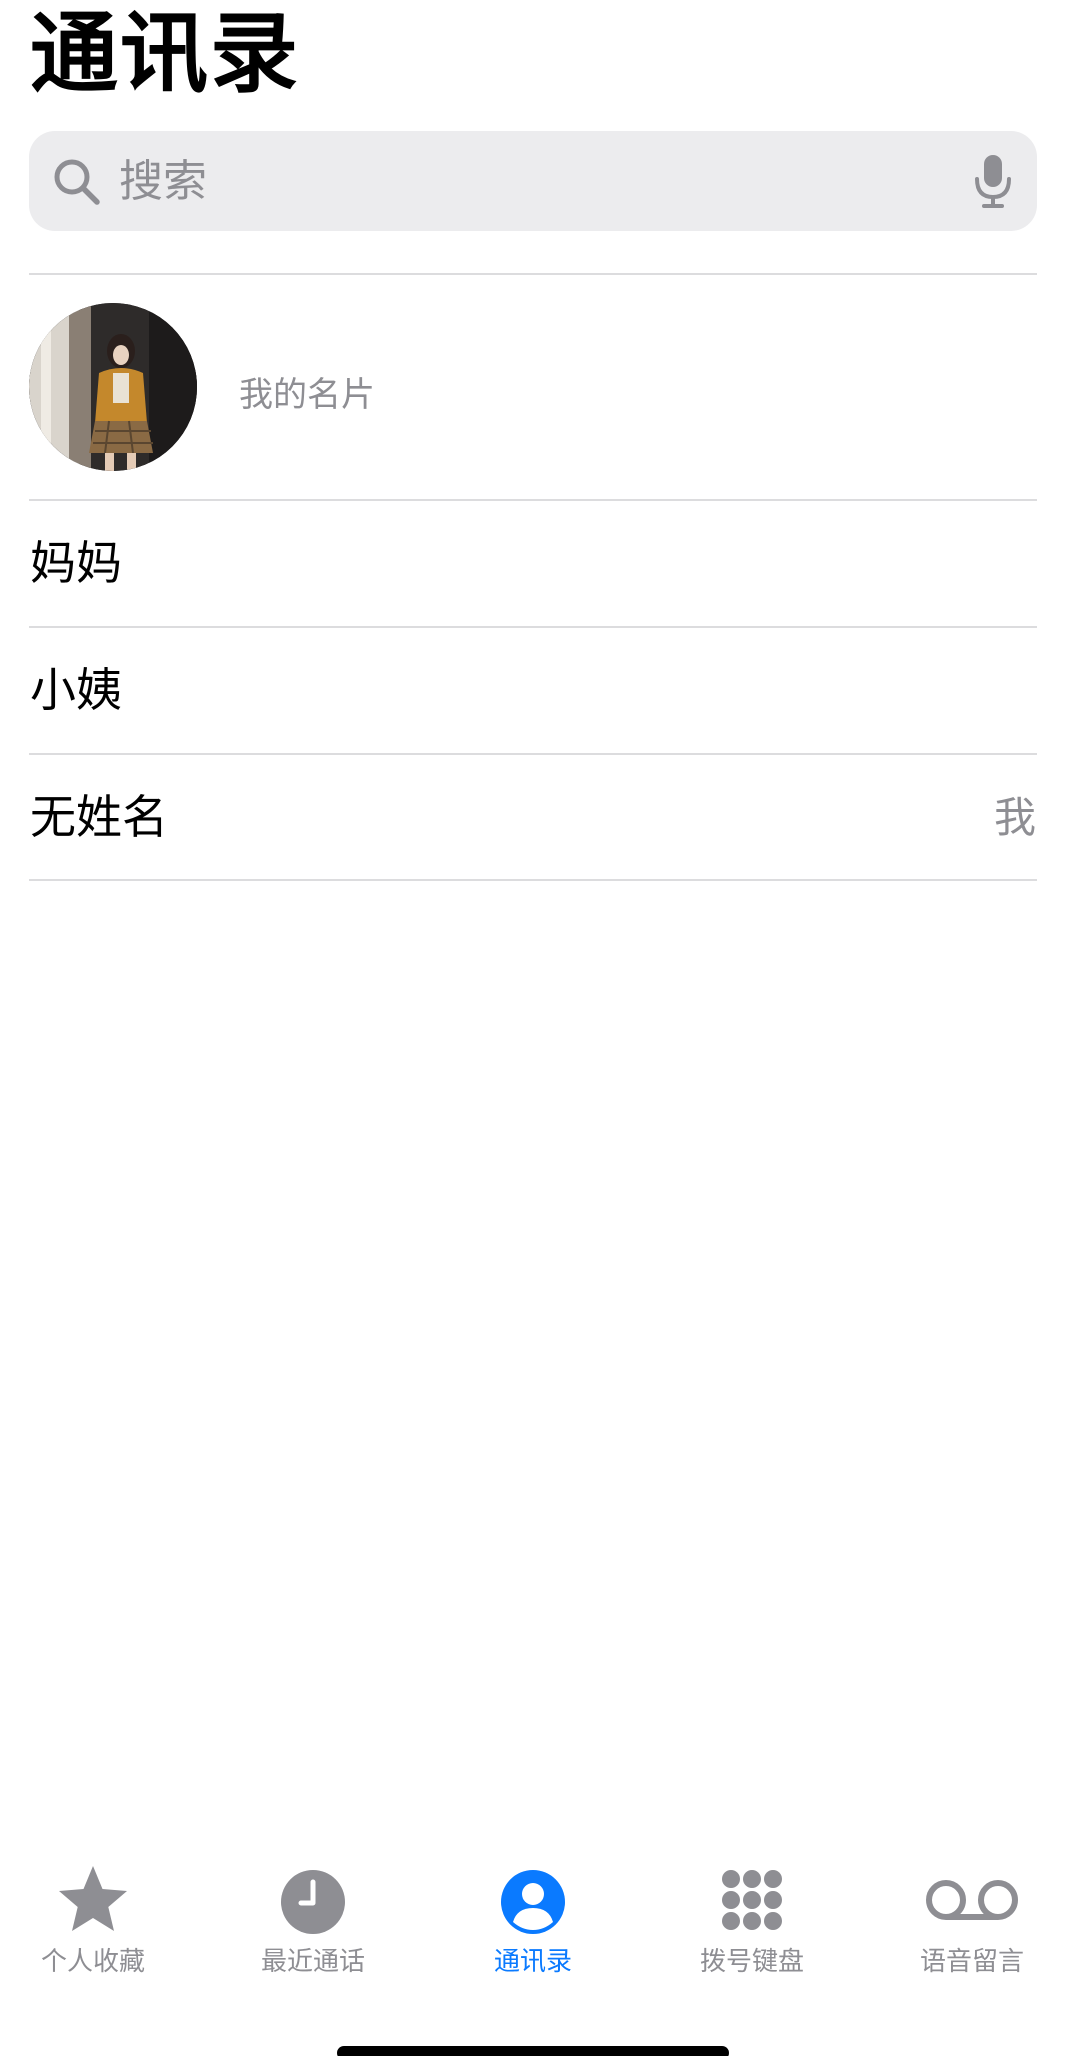 The width and height of the screenshot is (1065, 2056). I want to click on avatar-photo, so click(113, 387).